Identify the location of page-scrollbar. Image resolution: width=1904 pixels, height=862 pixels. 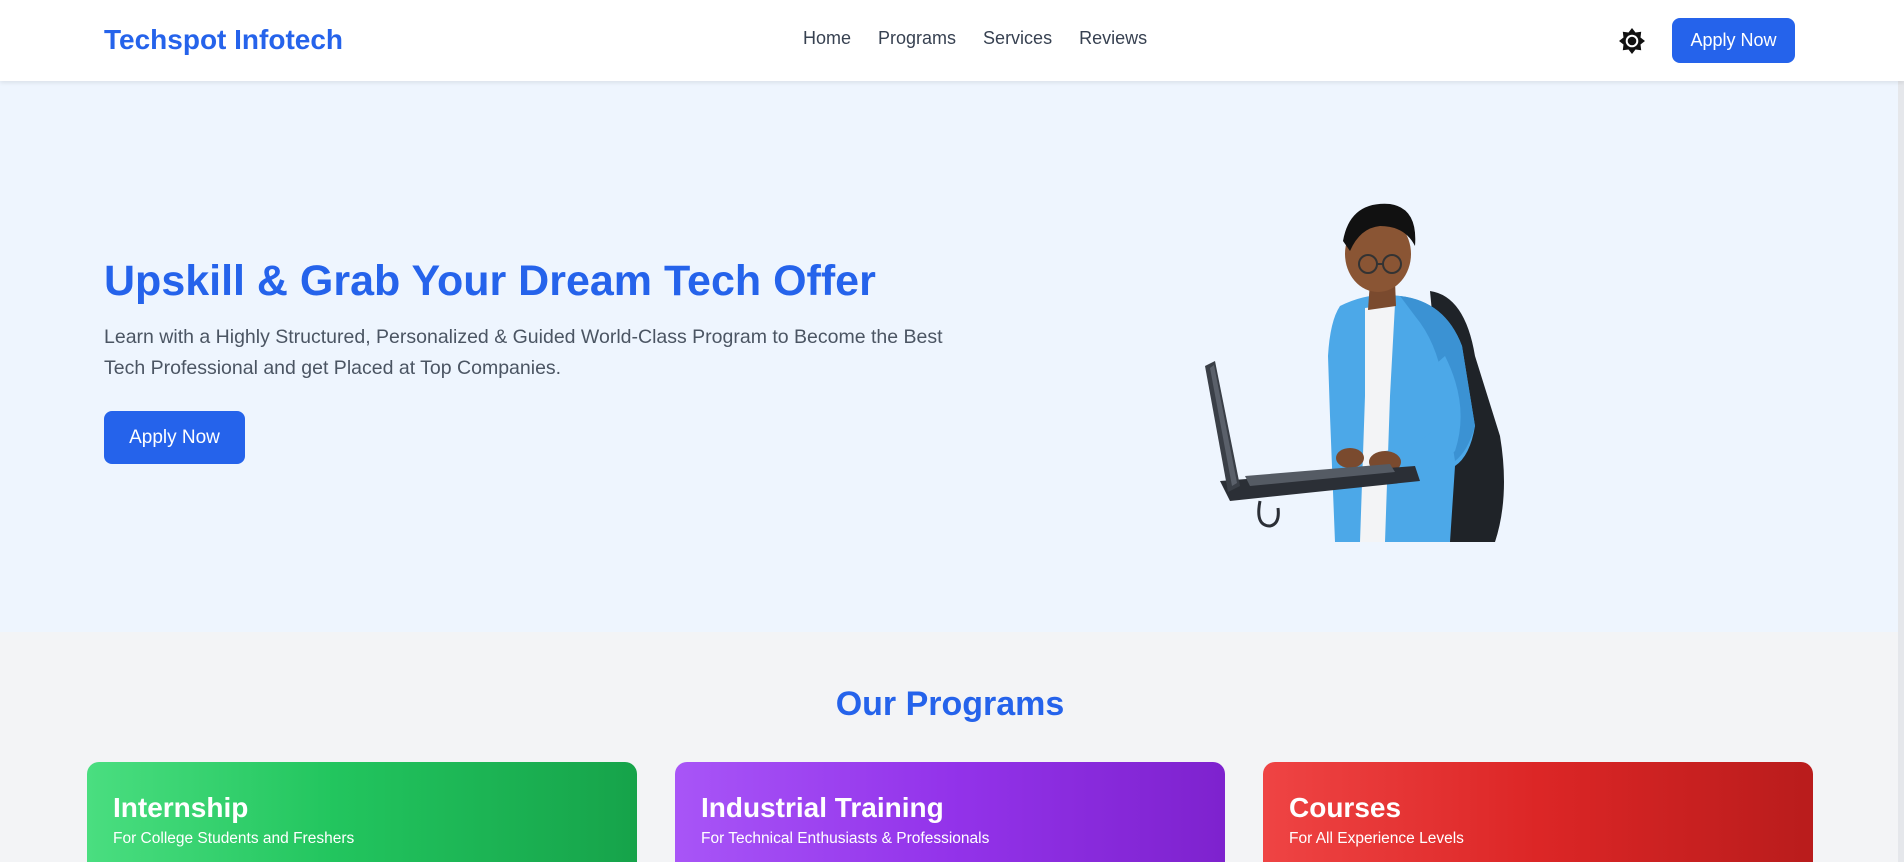
(1901, 431).